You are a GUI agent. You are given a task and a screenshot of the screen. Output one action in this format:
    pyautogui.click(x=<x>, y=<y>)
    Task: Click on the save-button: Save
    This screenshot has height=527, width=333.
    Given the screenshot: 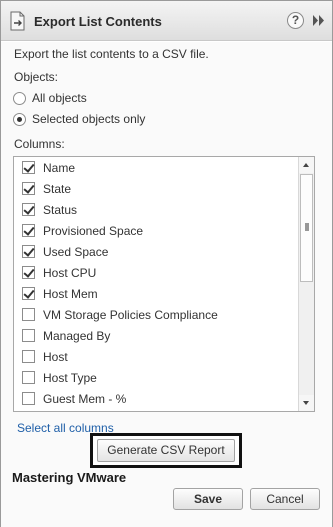 What is the action you would take?
    pyautogui.click(x=208, y=499)
    